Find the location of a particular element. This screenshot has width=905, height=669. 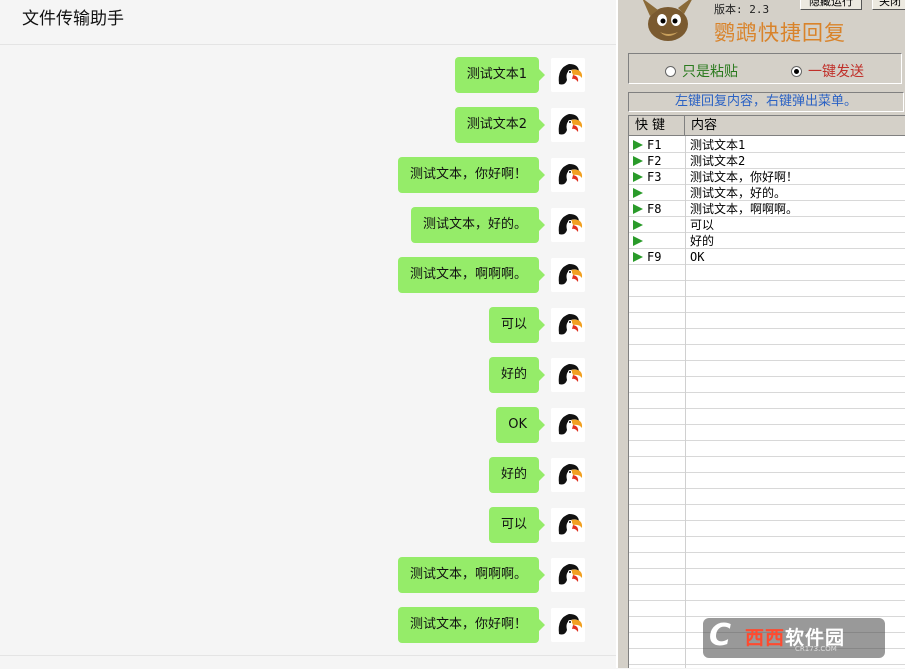

hide-run-button: 隐藏运行 is located at coordinates (831, 5).